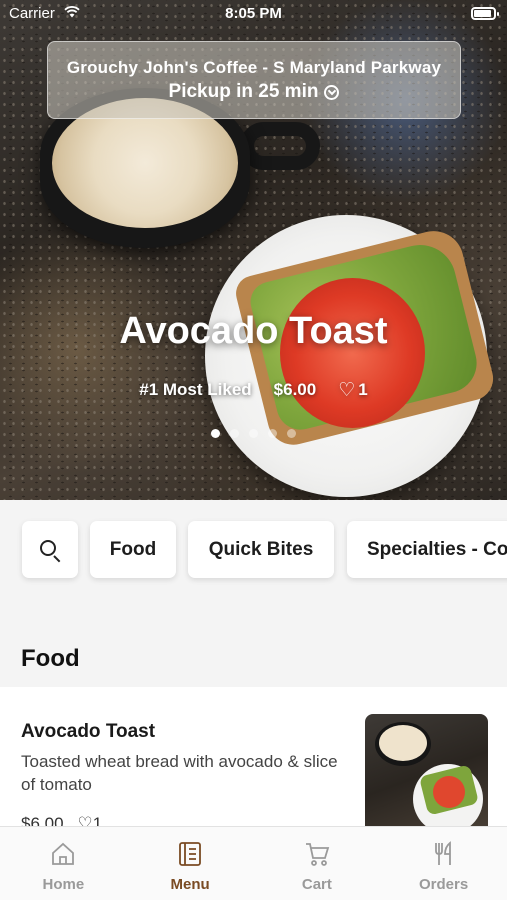 The height and width of the screenshot is (900, 507). I want to click on tab-home: Home, so click(63, 863).